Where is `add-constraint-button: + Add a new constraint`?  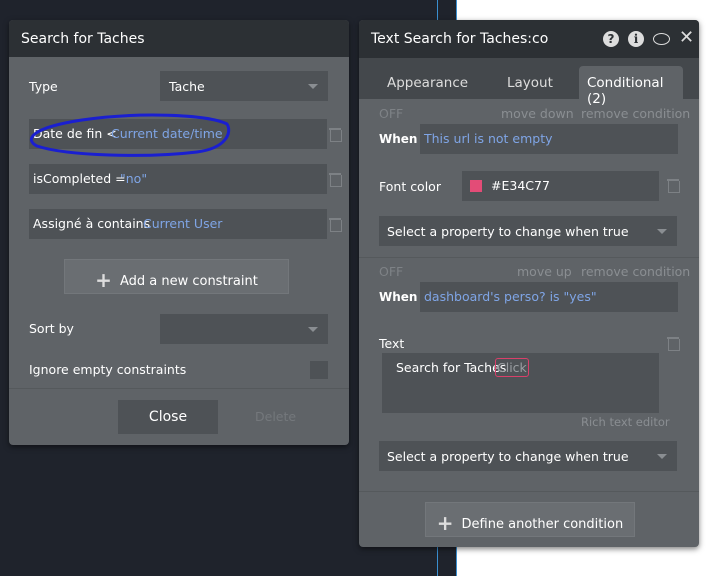 add-constraint-button: + Add a new constraint is located at coordinates (176, 276).